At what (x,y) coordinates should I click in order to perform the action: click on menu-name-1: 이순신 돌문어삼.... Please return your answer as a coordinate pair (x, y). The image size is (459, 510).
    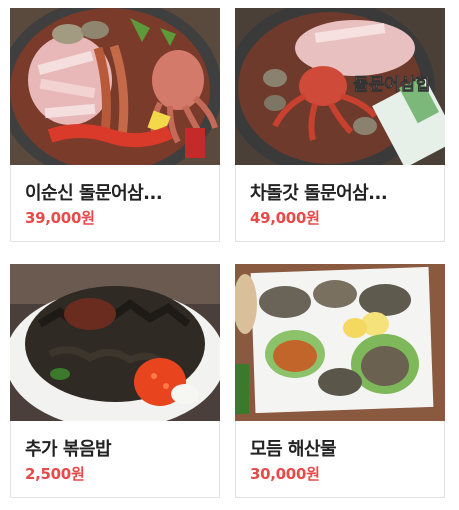
    Looking at the image, I should click on (94, 193).